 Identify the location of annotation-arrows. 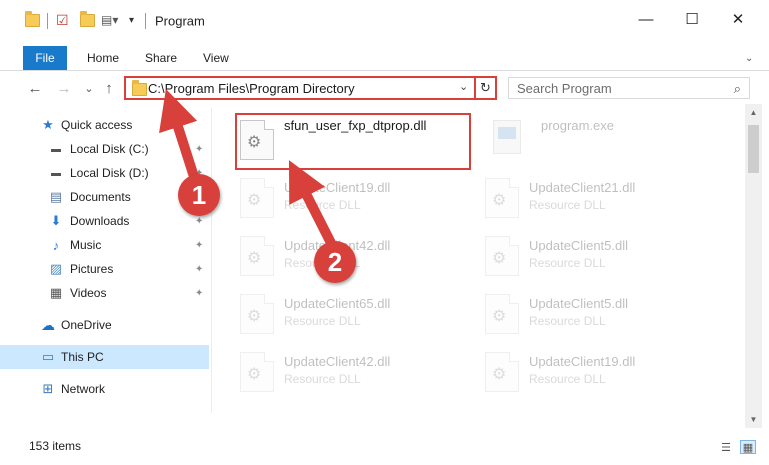
(248, 169).